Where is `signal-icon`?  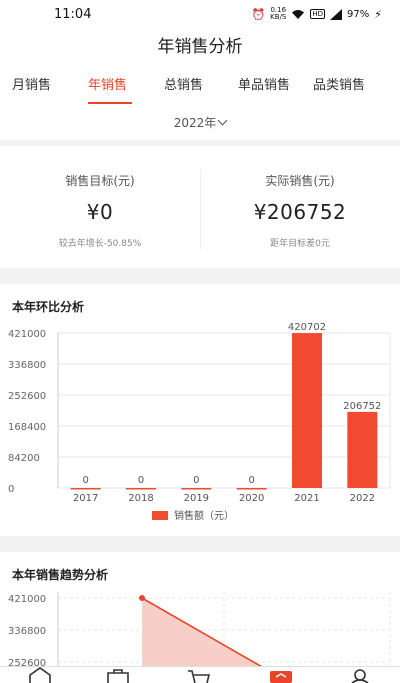
signal-icon is located at coordinates (336, 14).